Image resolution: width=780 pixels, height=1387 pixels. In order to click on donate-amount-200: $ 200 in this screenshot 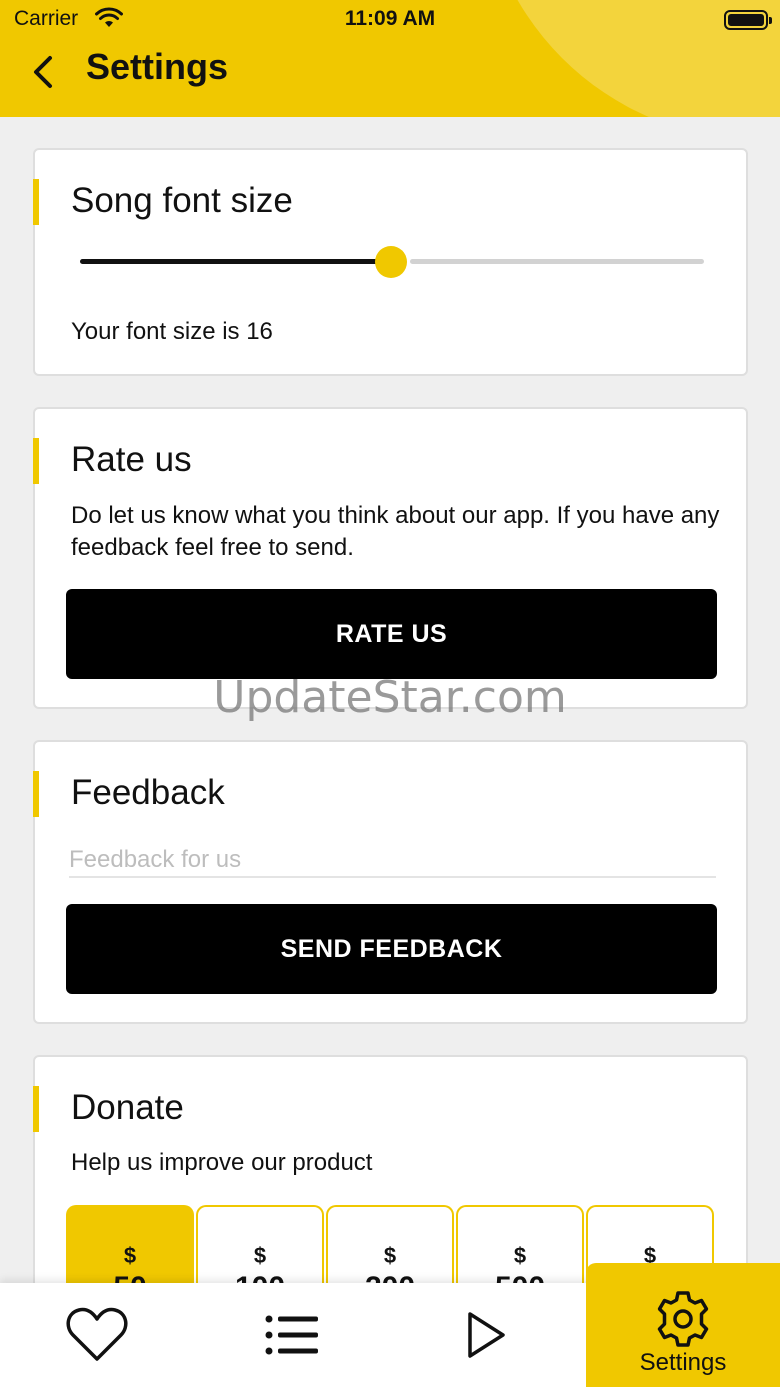, I will do `click(390, 1250)`.